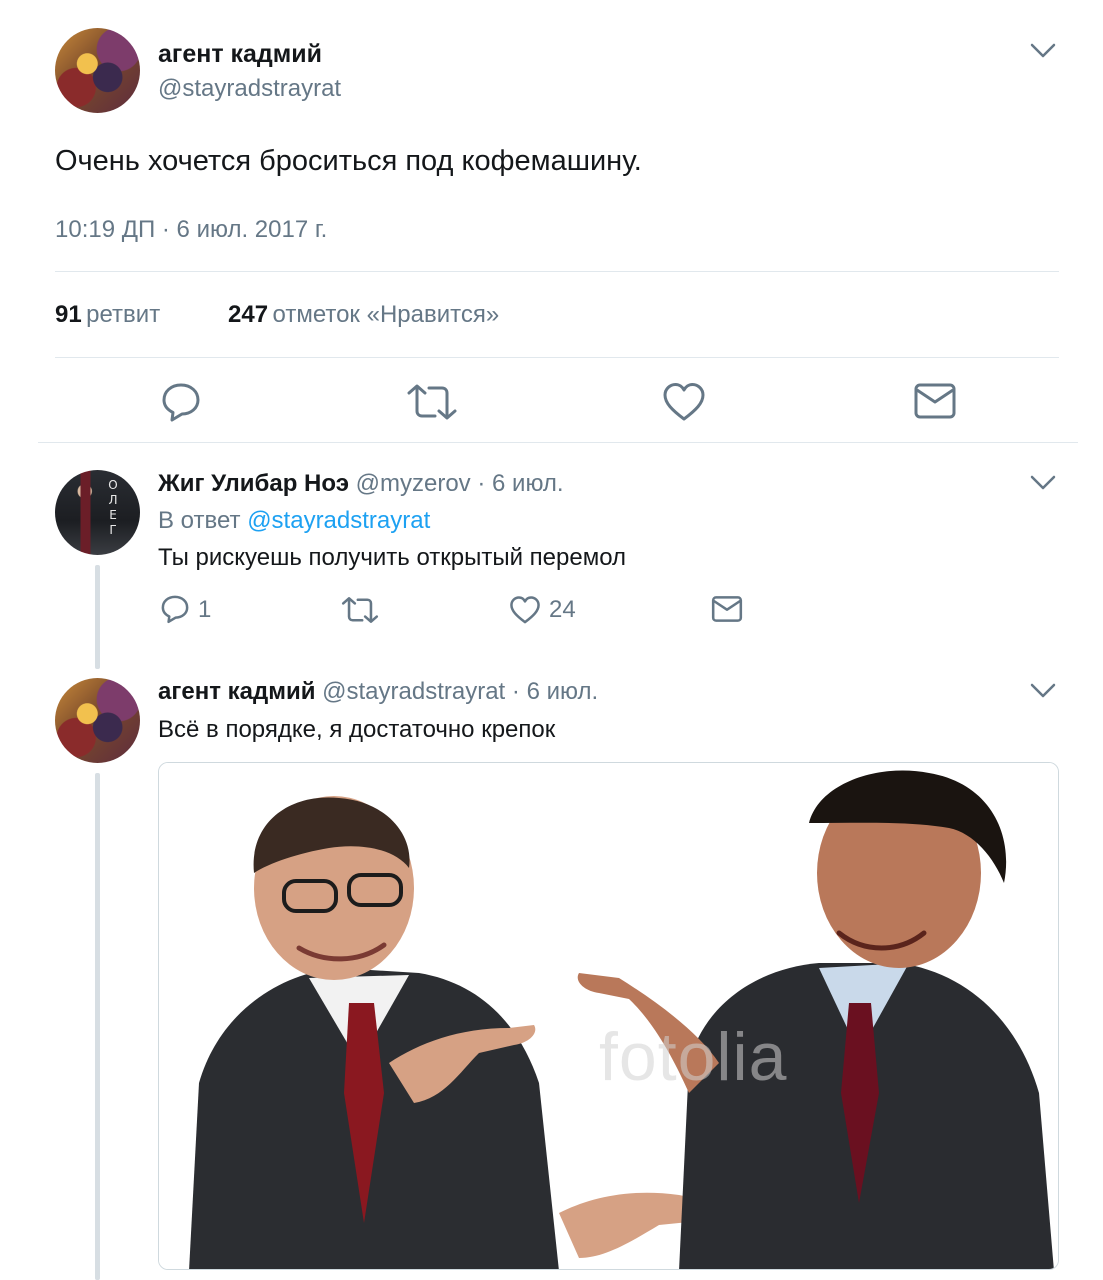 The height and width of the screenshot is (1280, 1103). Describe the element at coordinates (97, 70) in the screenshot. I see `author-avatar` at that location.